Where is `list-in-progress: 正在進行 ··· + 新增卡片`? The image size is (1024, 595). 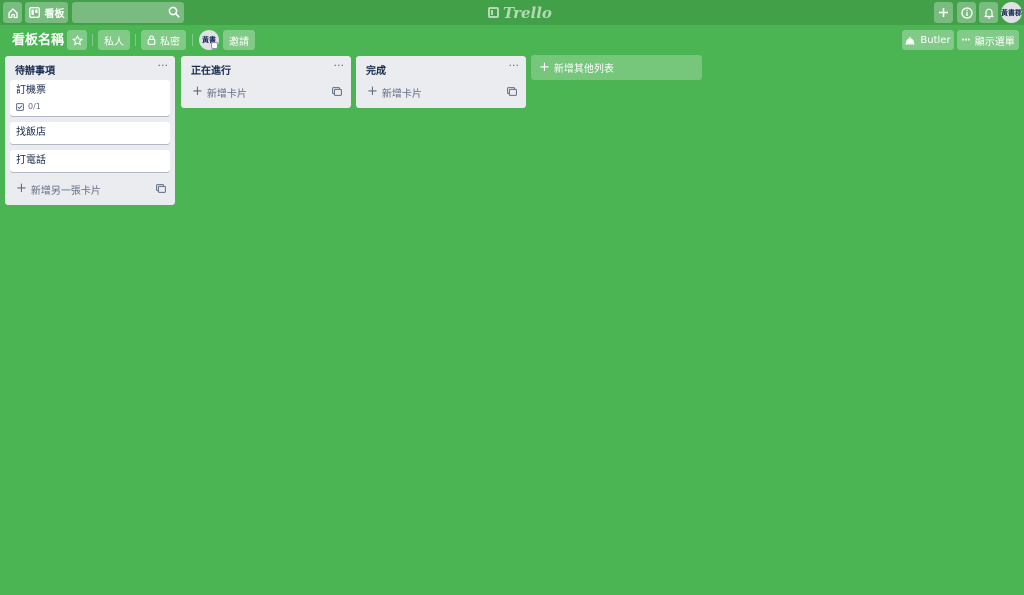
list-in-progress: 正在進行 ··· + 新增卡片 is located at coordinates (266, 82).